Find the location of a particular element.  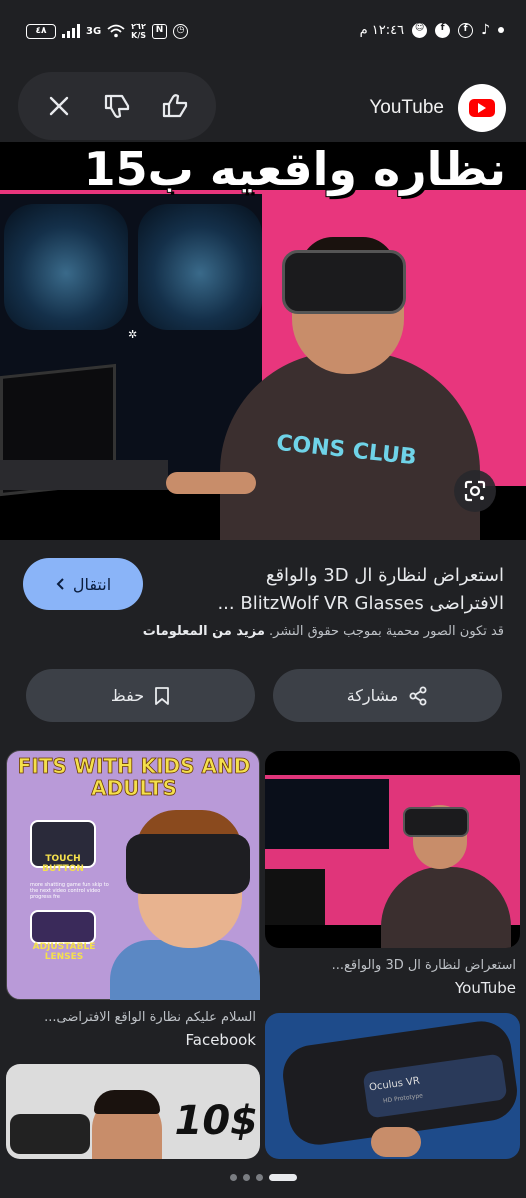

save-button: حفظ is located at coordinates (140, 695).